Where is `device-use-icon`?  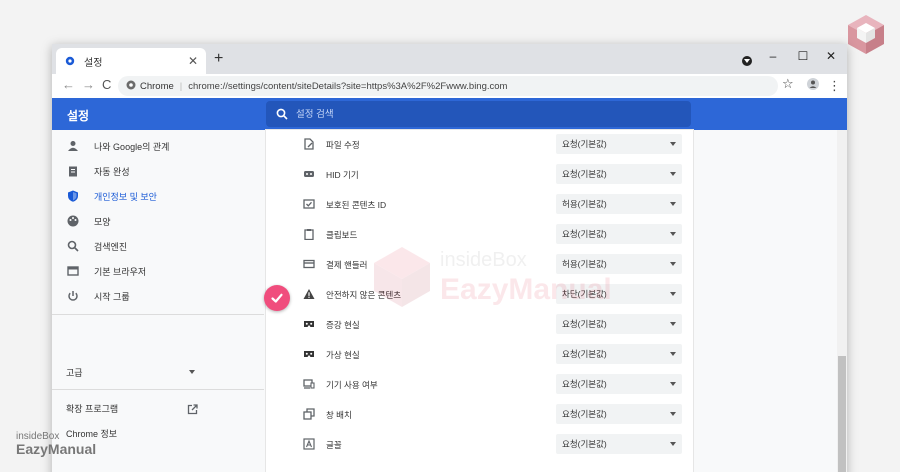 device-use-icon is located at coordinates (309, 384).